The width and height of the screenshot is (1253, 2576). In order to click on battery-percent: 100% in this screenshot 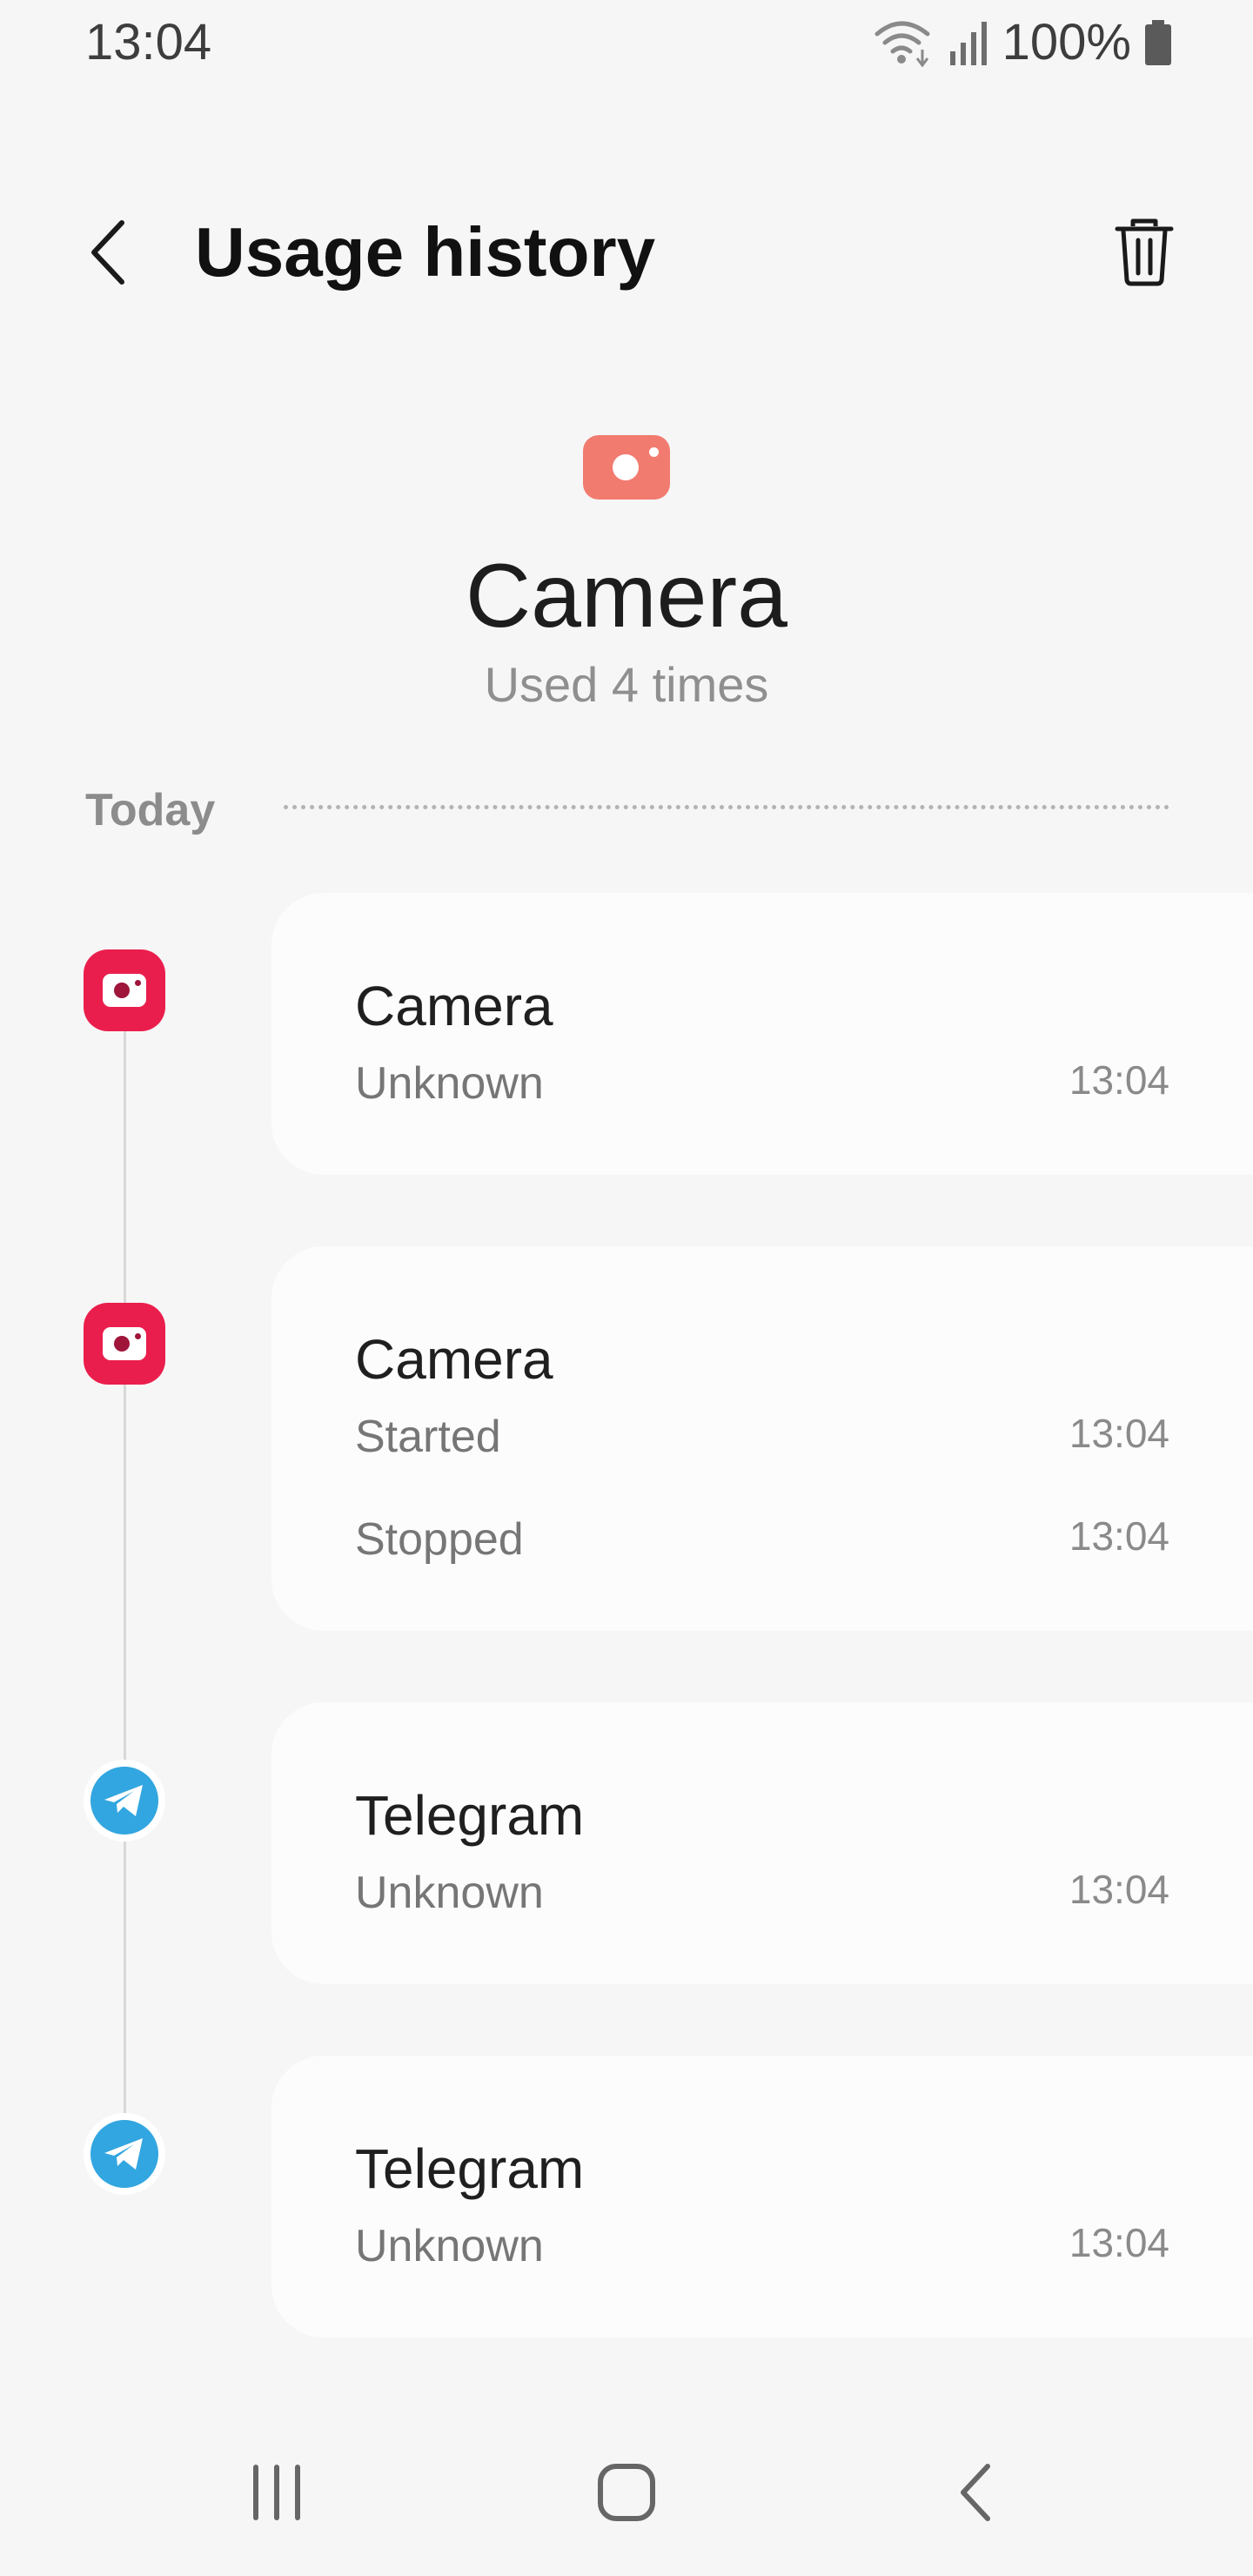, I will do `click(1066, 42)`.